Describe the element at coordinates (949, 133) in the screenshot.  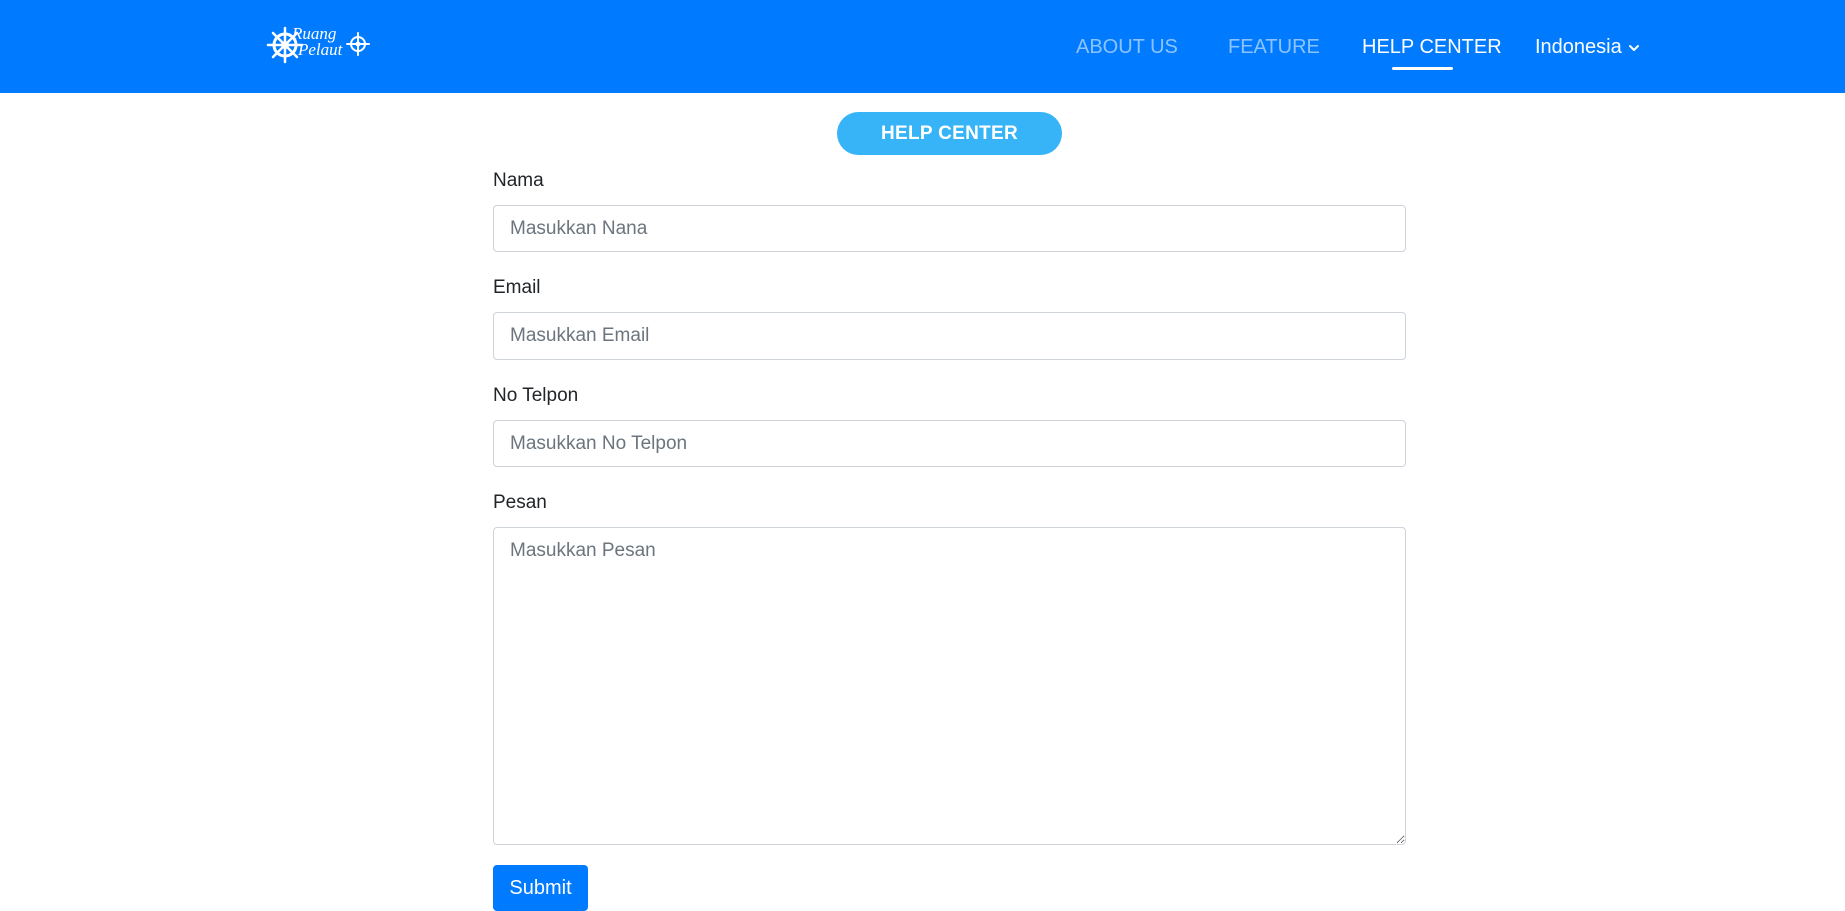
I see `help-center-badge: HELP CENTER` at that location.